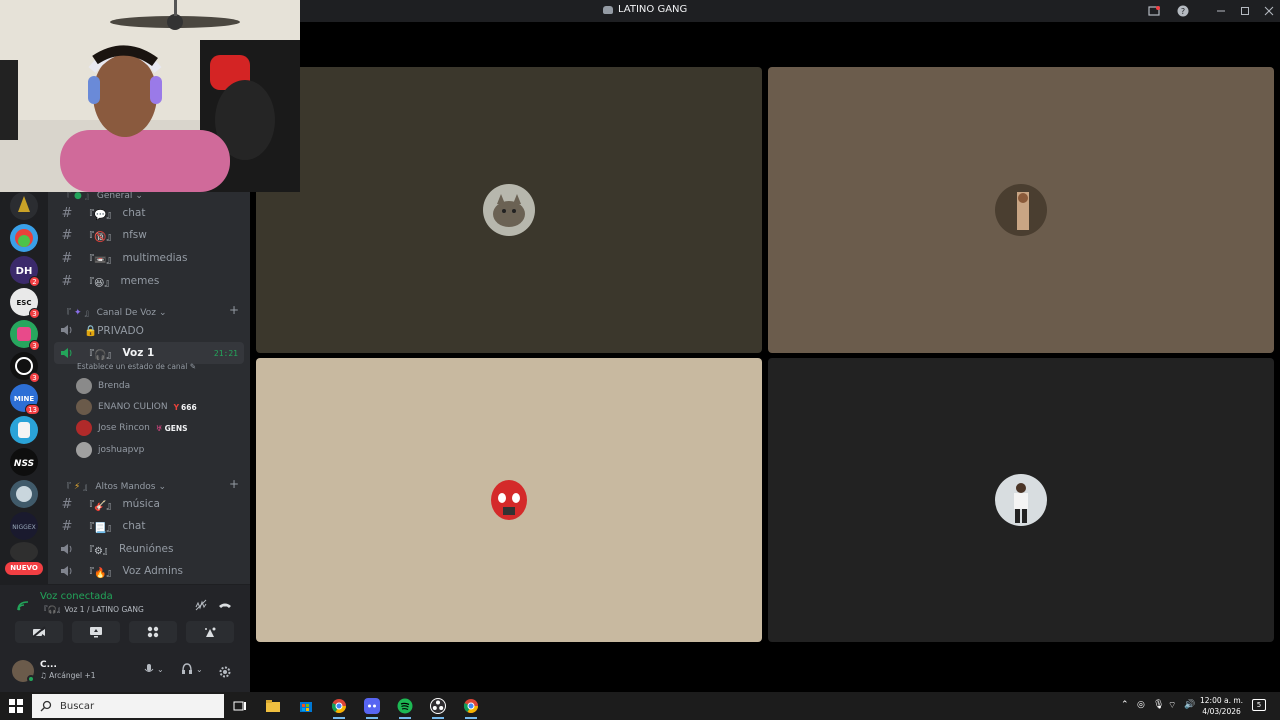  I want to click on noise-suppression-icon, so click(201, 605).